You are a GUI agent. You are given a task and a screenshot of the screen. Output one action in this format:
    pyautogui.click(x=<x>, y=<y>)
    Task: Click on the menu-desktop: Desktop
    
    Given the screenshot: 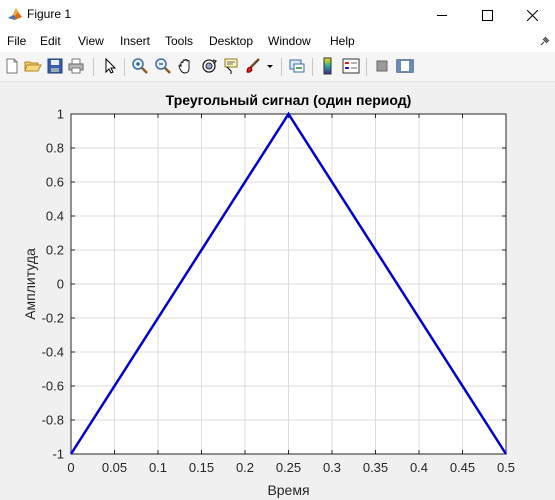 What is the action you would take?
    pyautogui.click(x=231, y=41)
    